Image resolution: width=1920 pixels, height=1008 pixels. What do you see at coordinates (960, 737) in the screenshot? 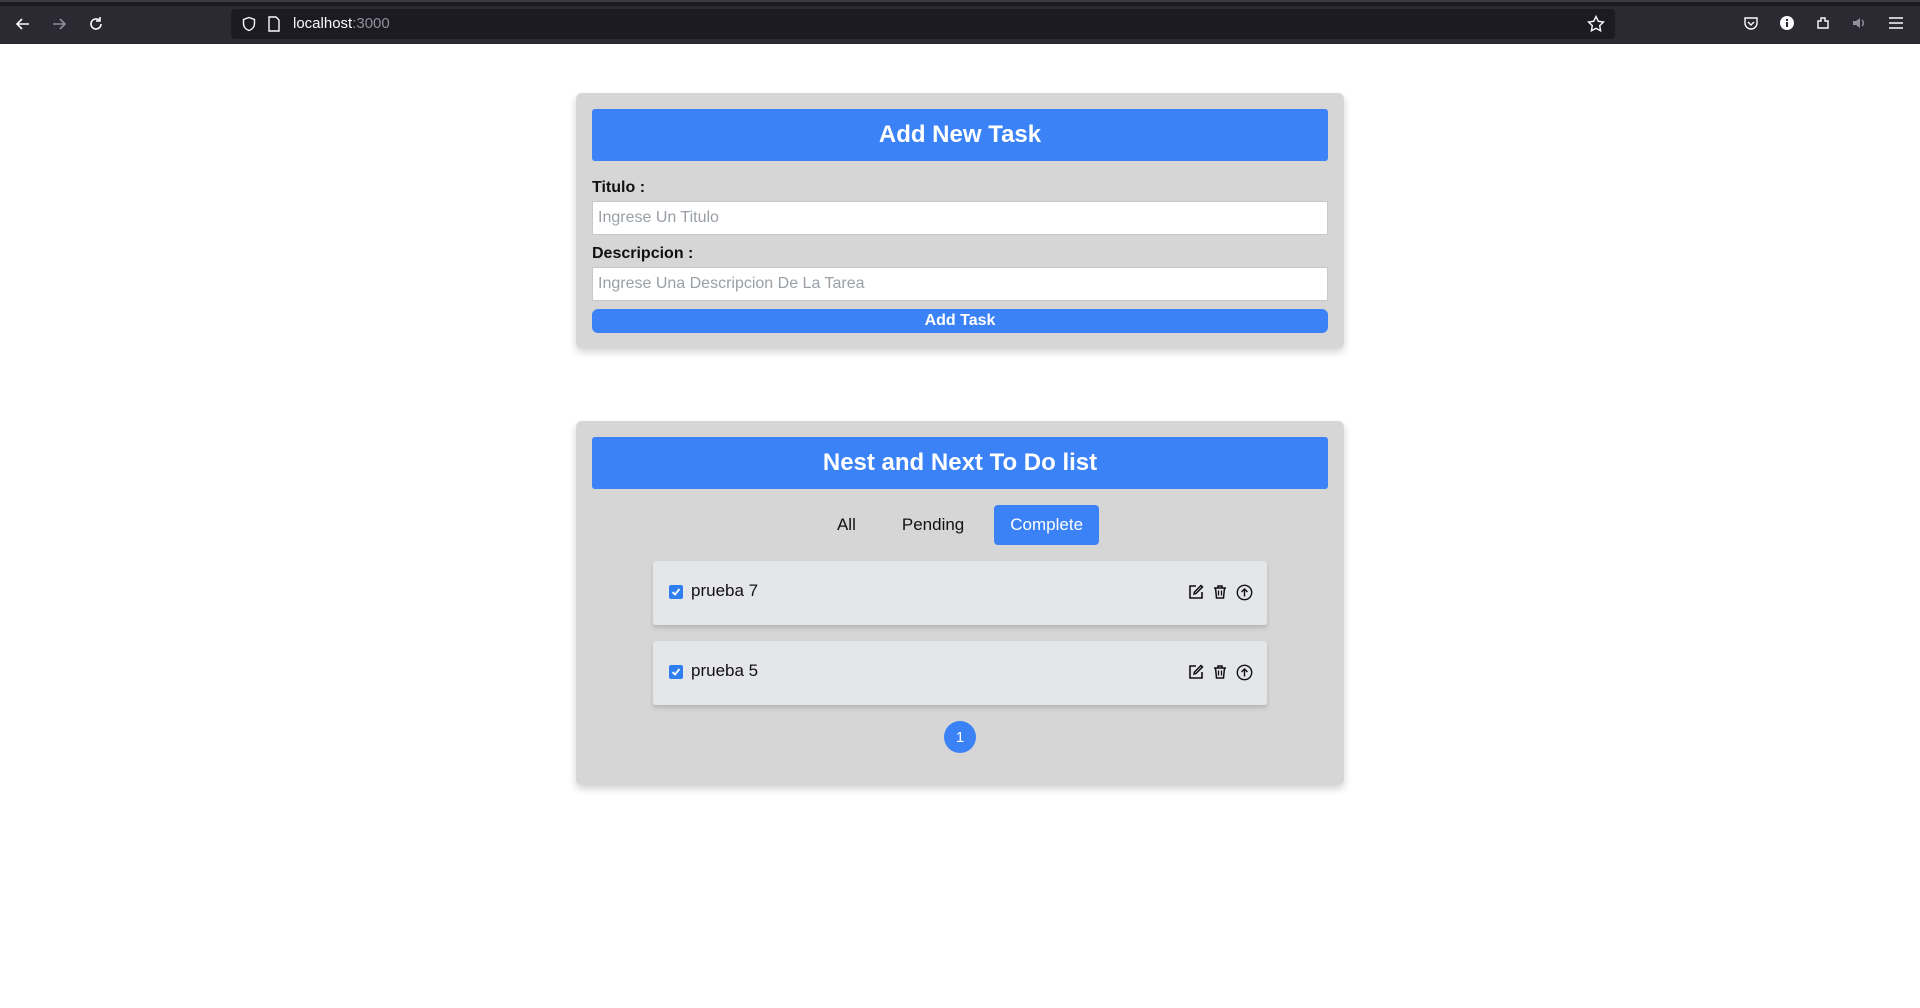
I see `pagination-page-button: 1` at bounding box center [960, 737].